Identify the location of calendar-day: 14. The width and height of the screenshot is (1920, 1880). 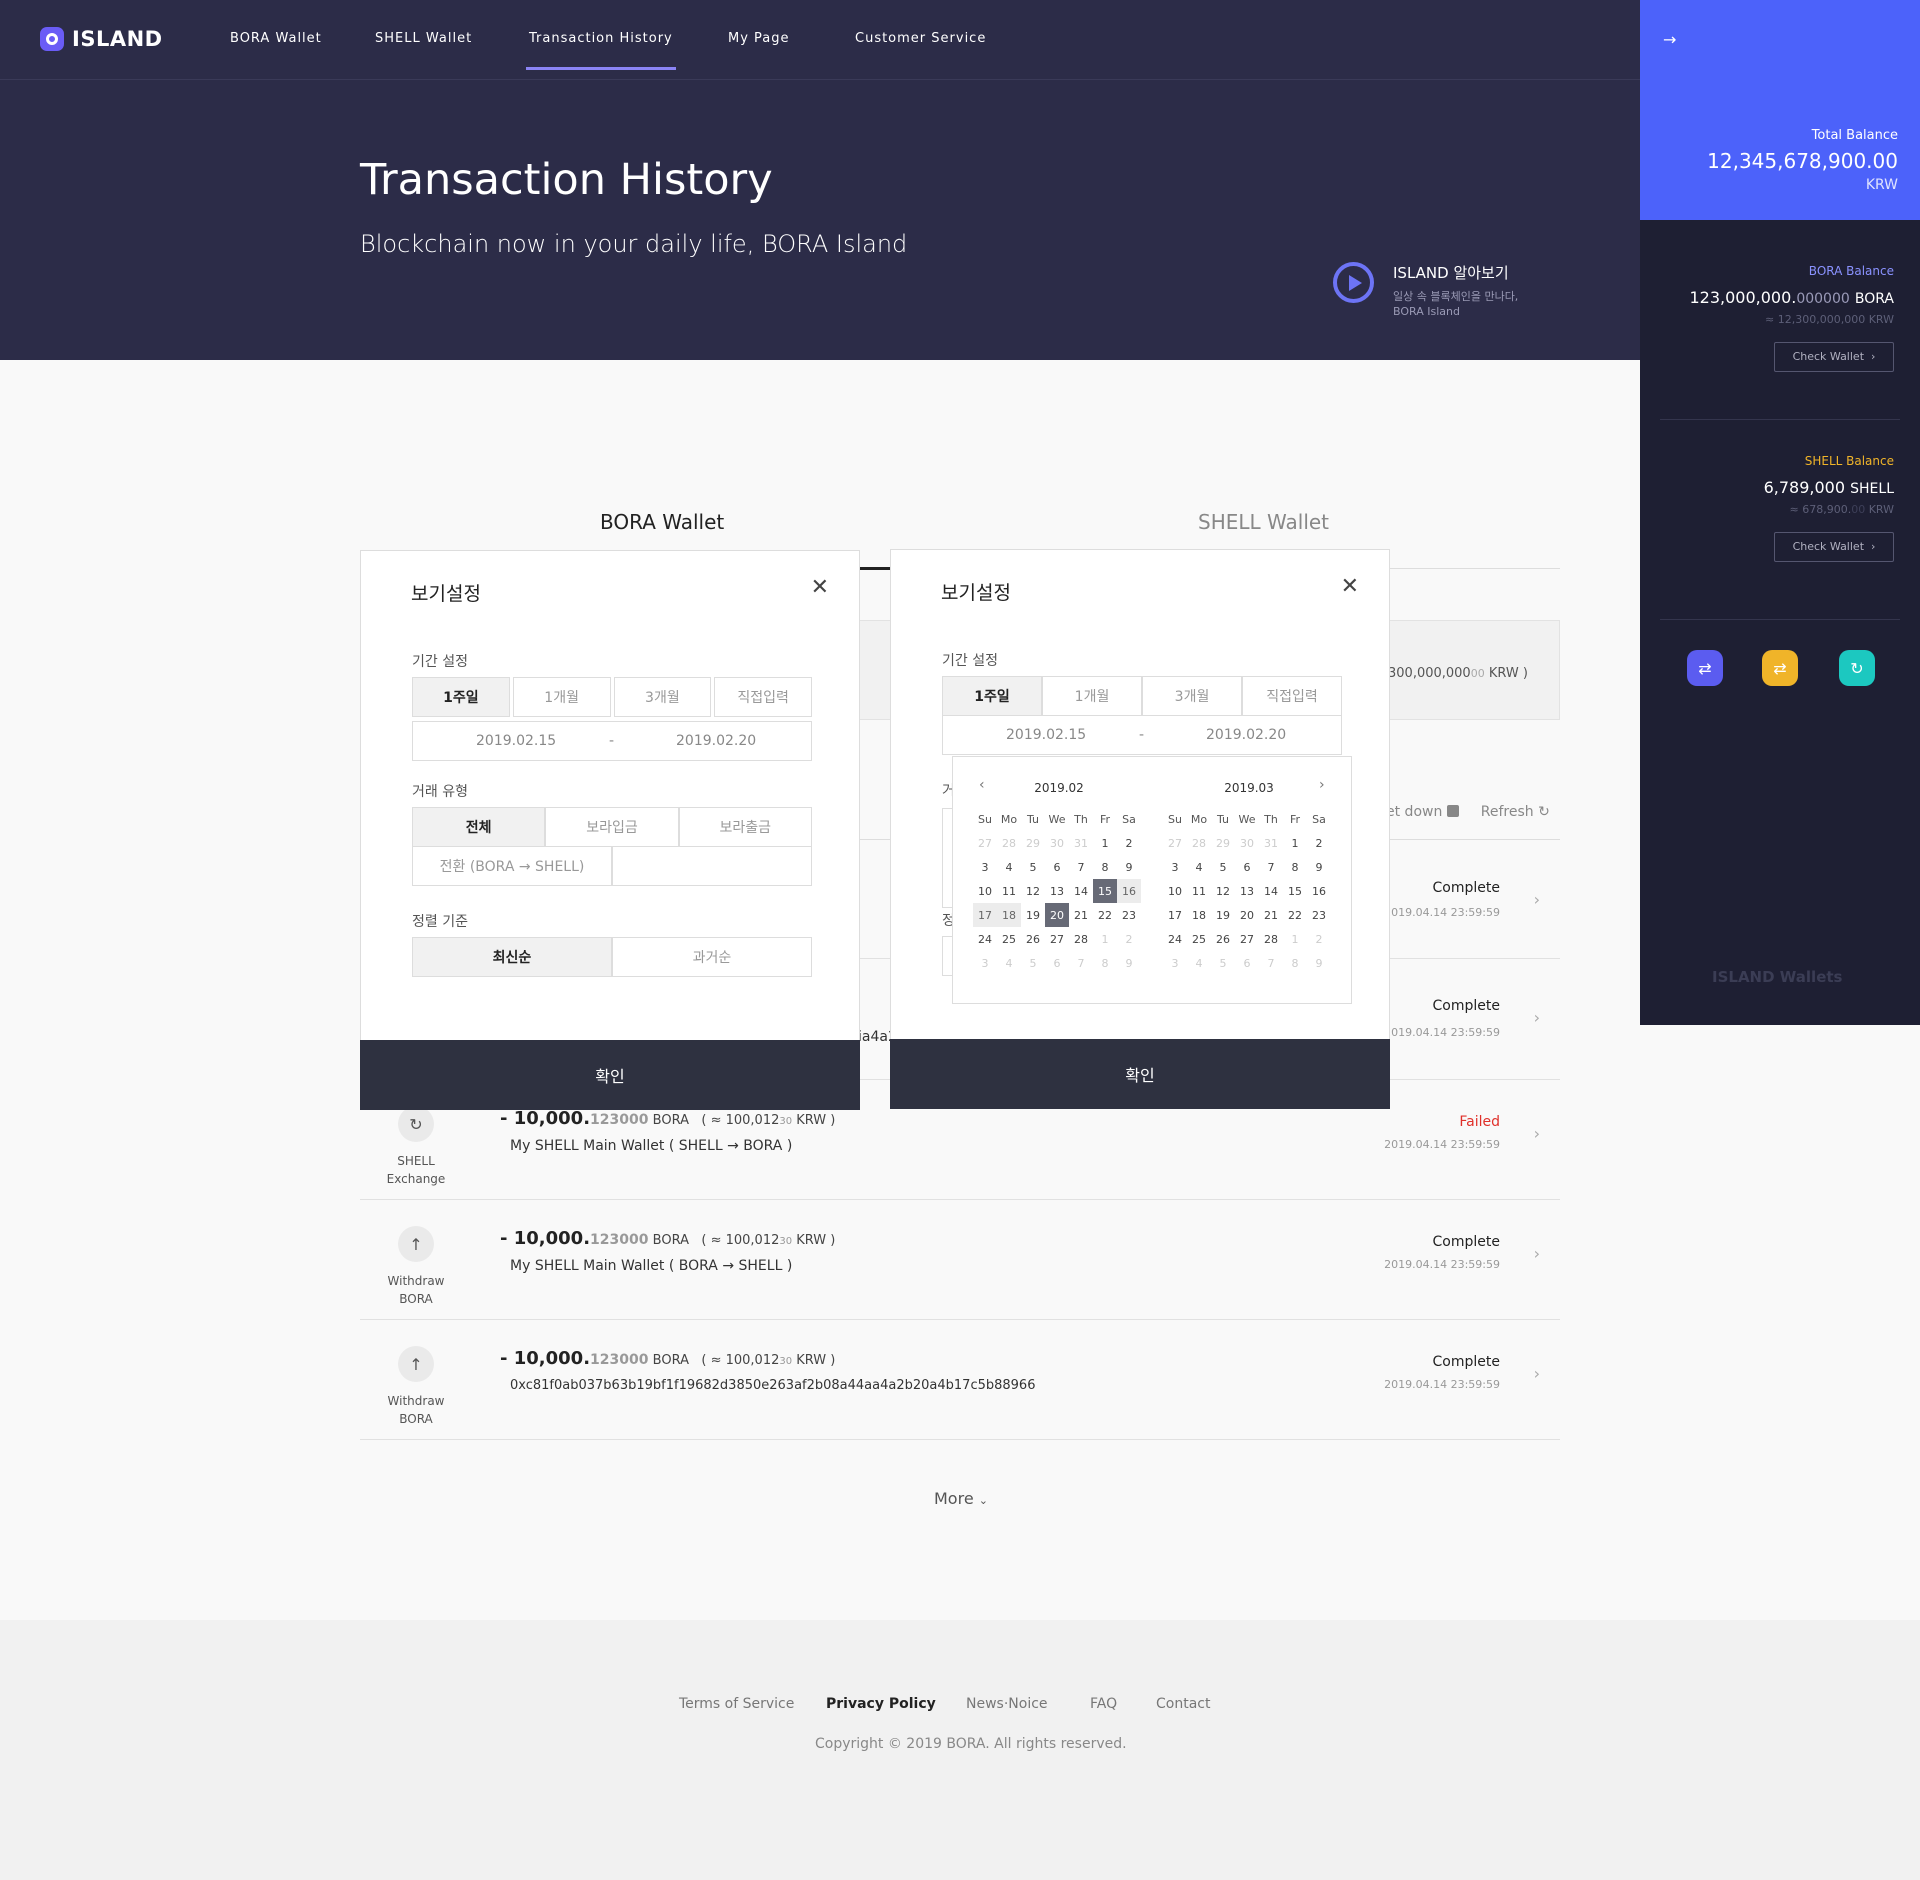
(1271, 891).